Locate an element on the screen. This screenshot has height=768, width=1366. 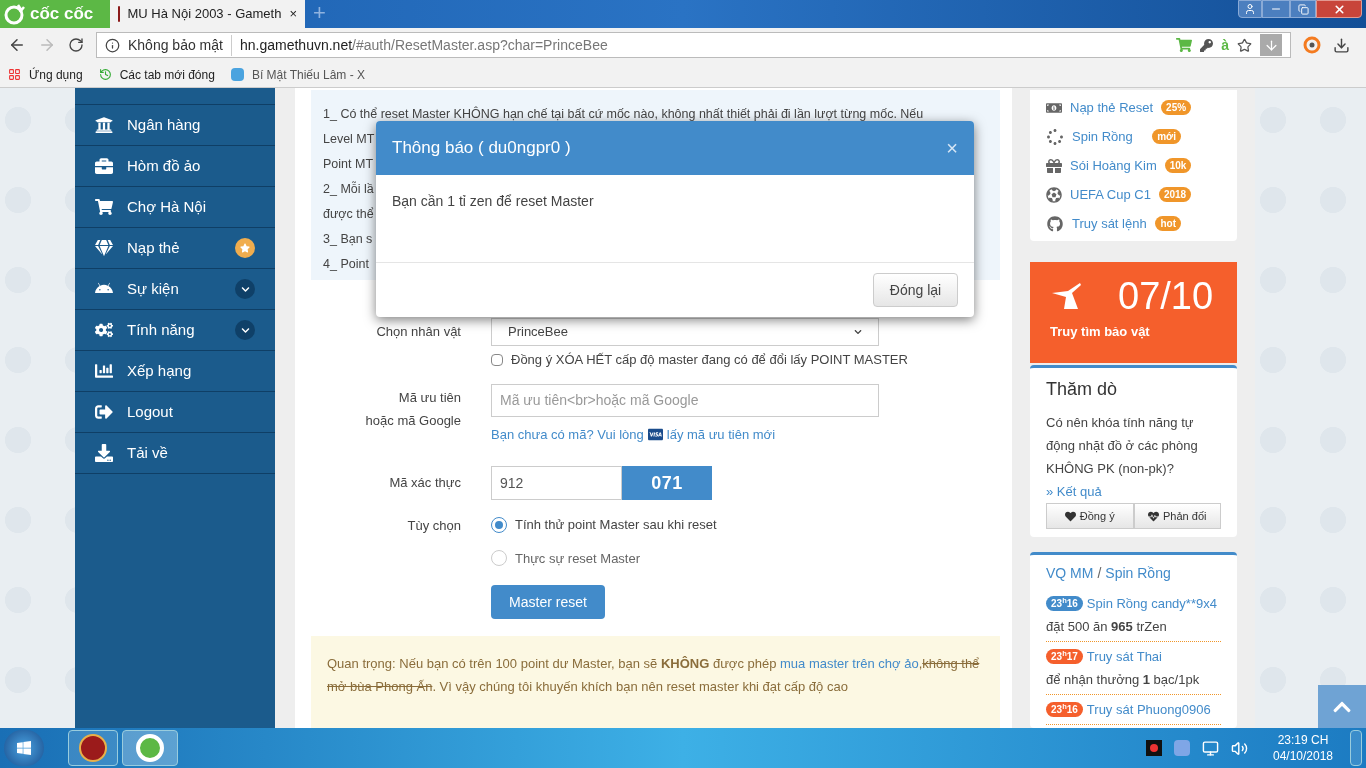
notice-link: mua master trên chợ ảo is located at coordinates (849, 663).